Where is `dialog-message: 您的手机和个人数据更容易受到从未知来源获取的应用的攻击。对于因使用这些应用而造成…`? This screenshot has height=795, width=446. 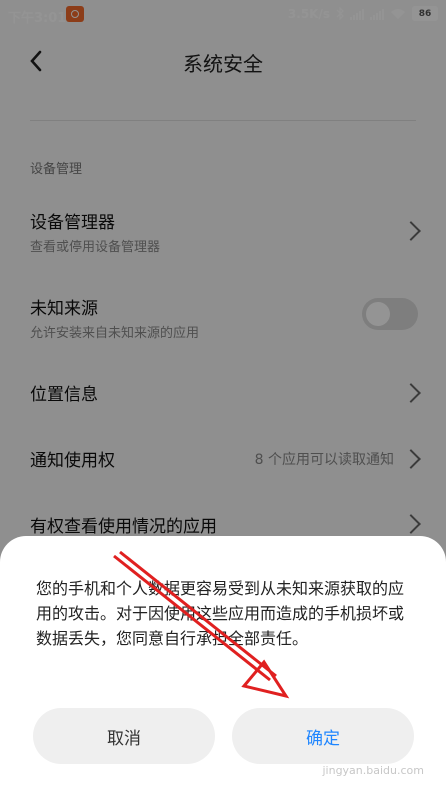
dialog-message: 您的手机和个人数据更容易受到从未知来源获取的应用的攻击。对于因使用这些应用而造成… is located at coordinates (220, 613).